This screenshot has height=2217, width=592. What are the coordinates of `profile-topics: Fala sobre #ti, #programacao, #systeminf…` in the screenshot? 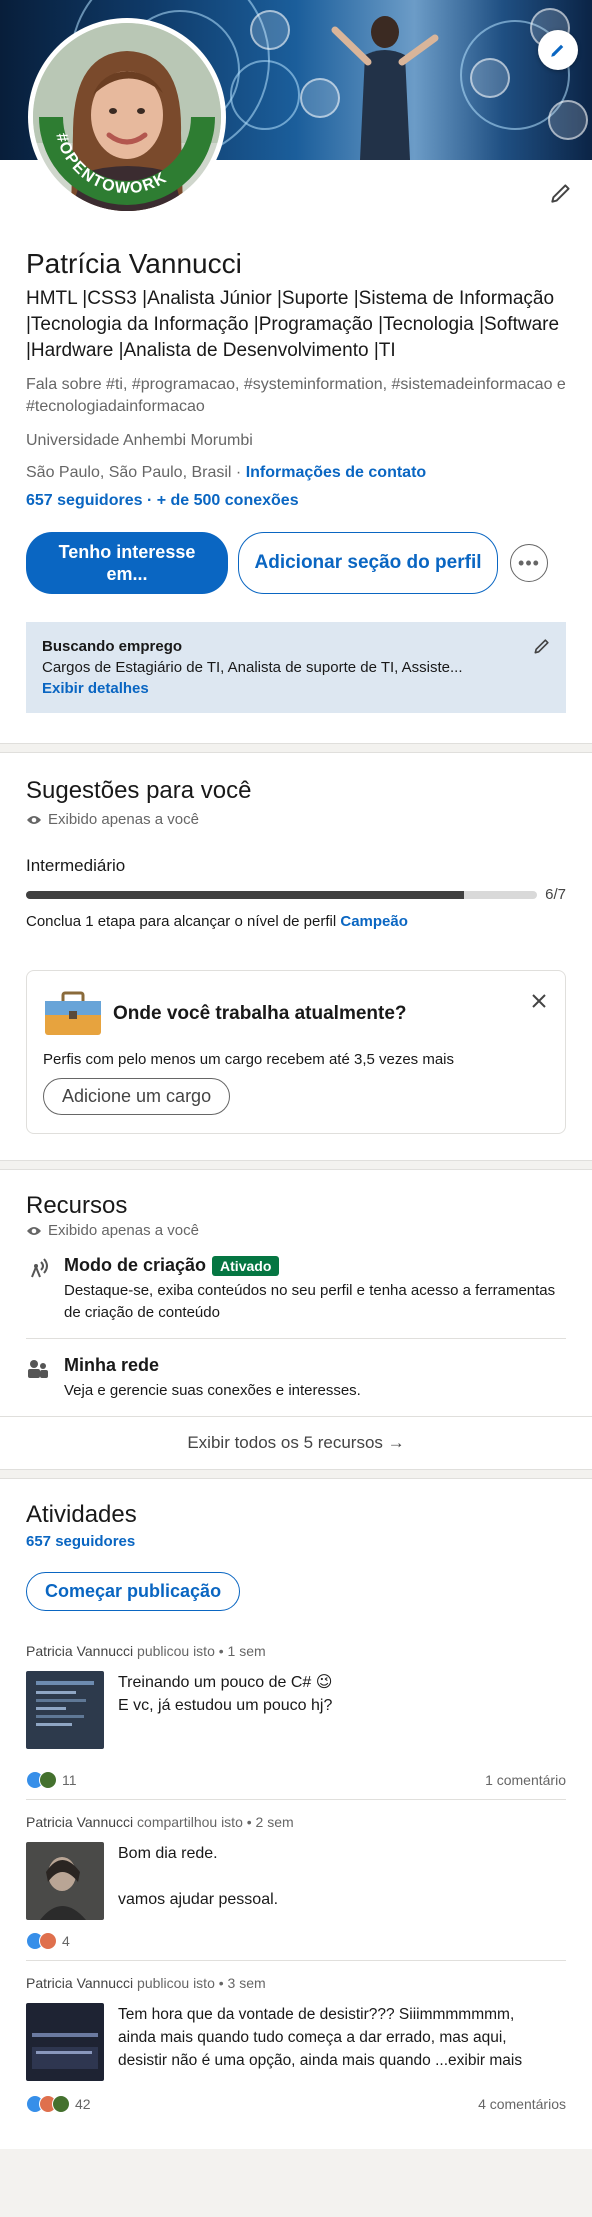 It's located at (296, 395).